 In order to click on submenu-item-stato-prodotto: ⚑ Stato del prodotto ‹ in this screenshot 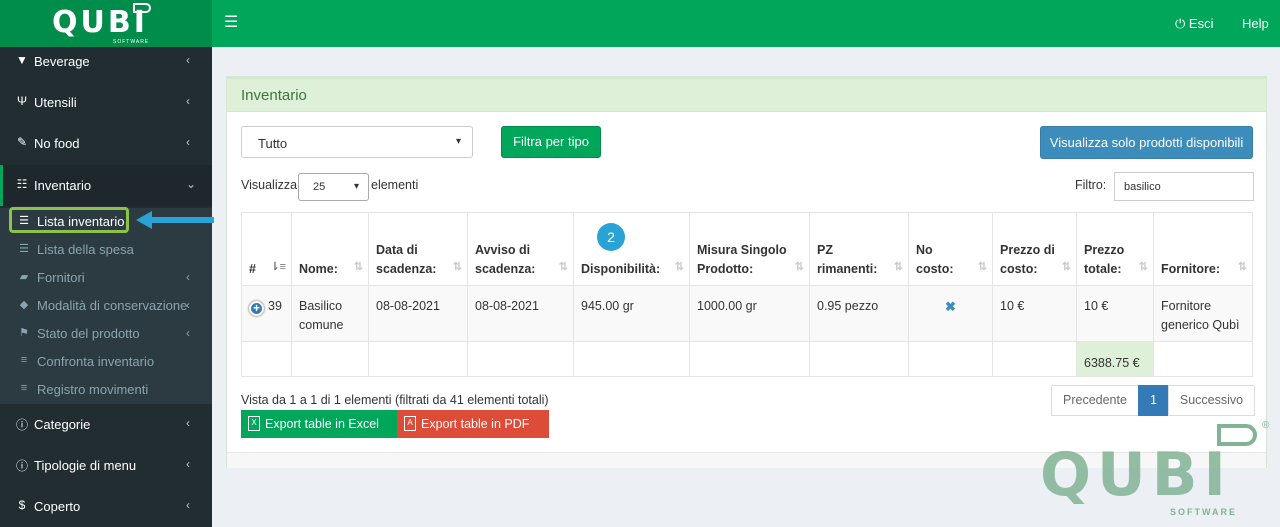, I will do `click(106, 333)`.